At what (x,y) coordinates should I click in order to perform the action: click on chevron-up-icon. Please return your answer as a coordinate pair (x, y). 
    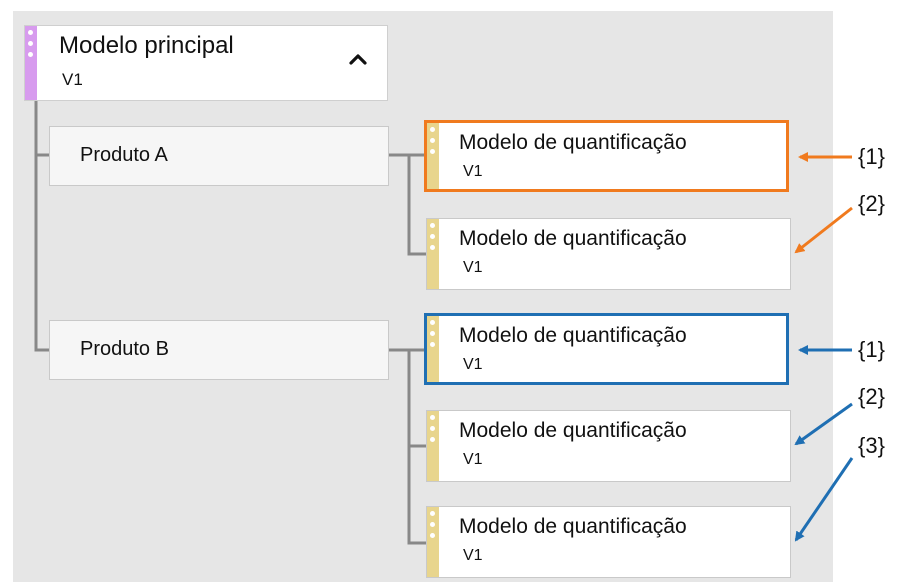
    Looking at the image, I should click on (358, 59).